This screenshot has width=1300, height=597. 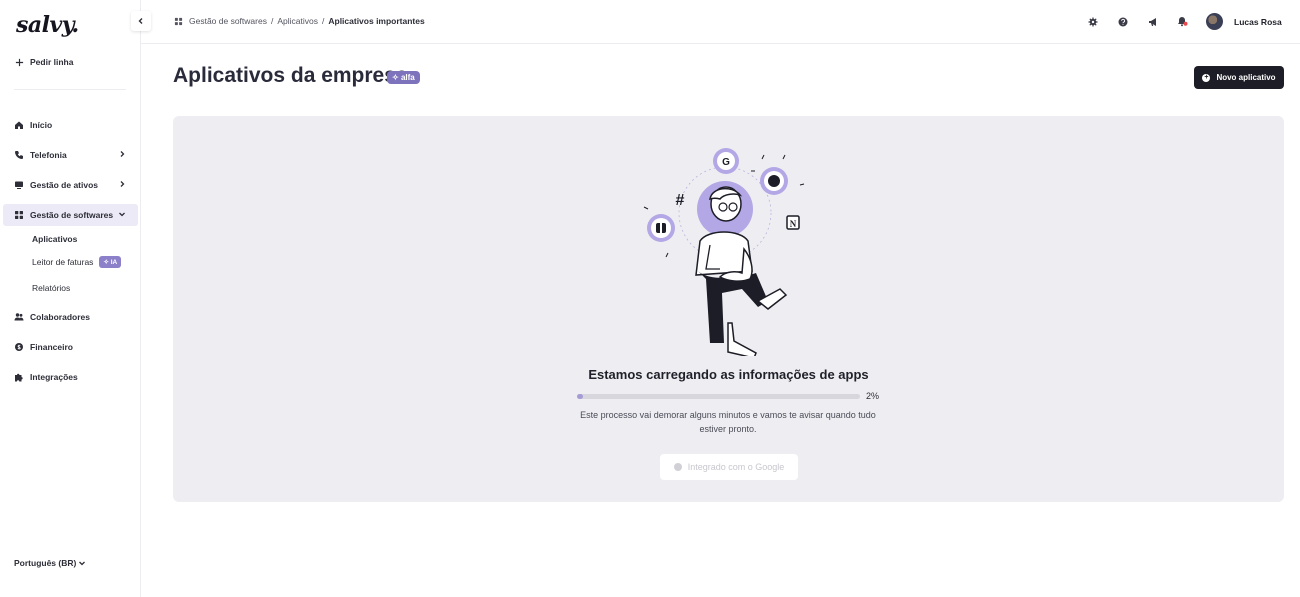 I want to click on sidebar-item-inicio: Início, so click(x=70, y=125).